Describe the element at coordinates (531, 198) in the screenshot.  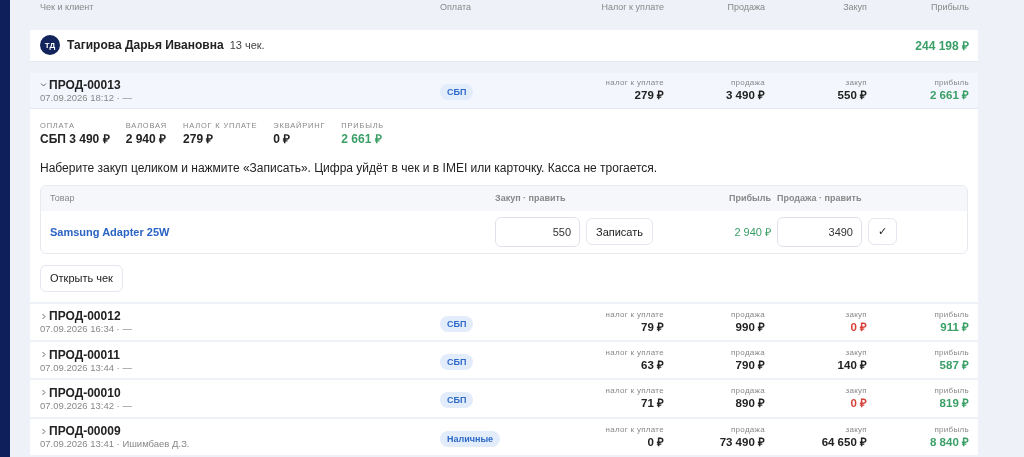
I see `column-header: Закуп · править` at that location.